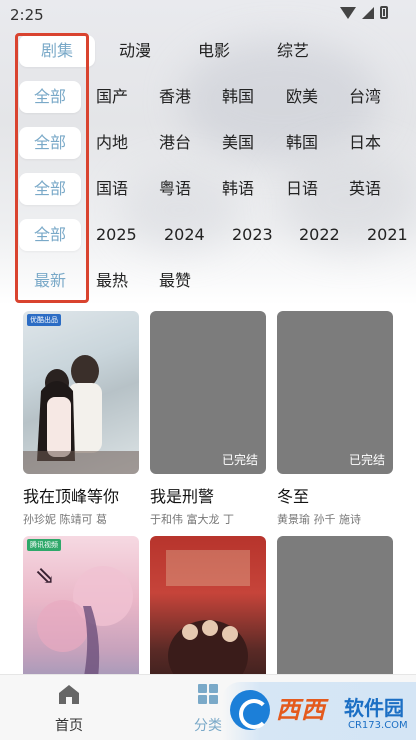 This screenshot has width=416, height=740. Describe the element at coordinates (69, 709) in the screenshot. I see `nav-home: 首页` at that location.